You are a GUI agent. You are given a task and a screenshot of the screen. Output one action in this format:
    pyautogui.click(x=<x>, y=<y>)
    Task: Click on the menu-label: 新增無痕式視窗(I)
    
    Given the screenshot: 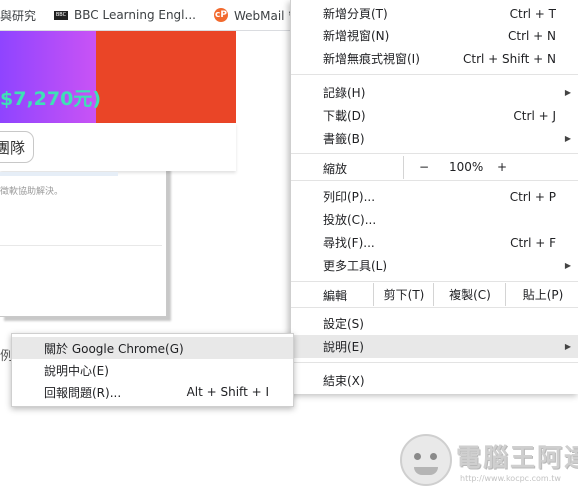 What is the action you would take?
    pyautogui.click(x=371, y=59)
    